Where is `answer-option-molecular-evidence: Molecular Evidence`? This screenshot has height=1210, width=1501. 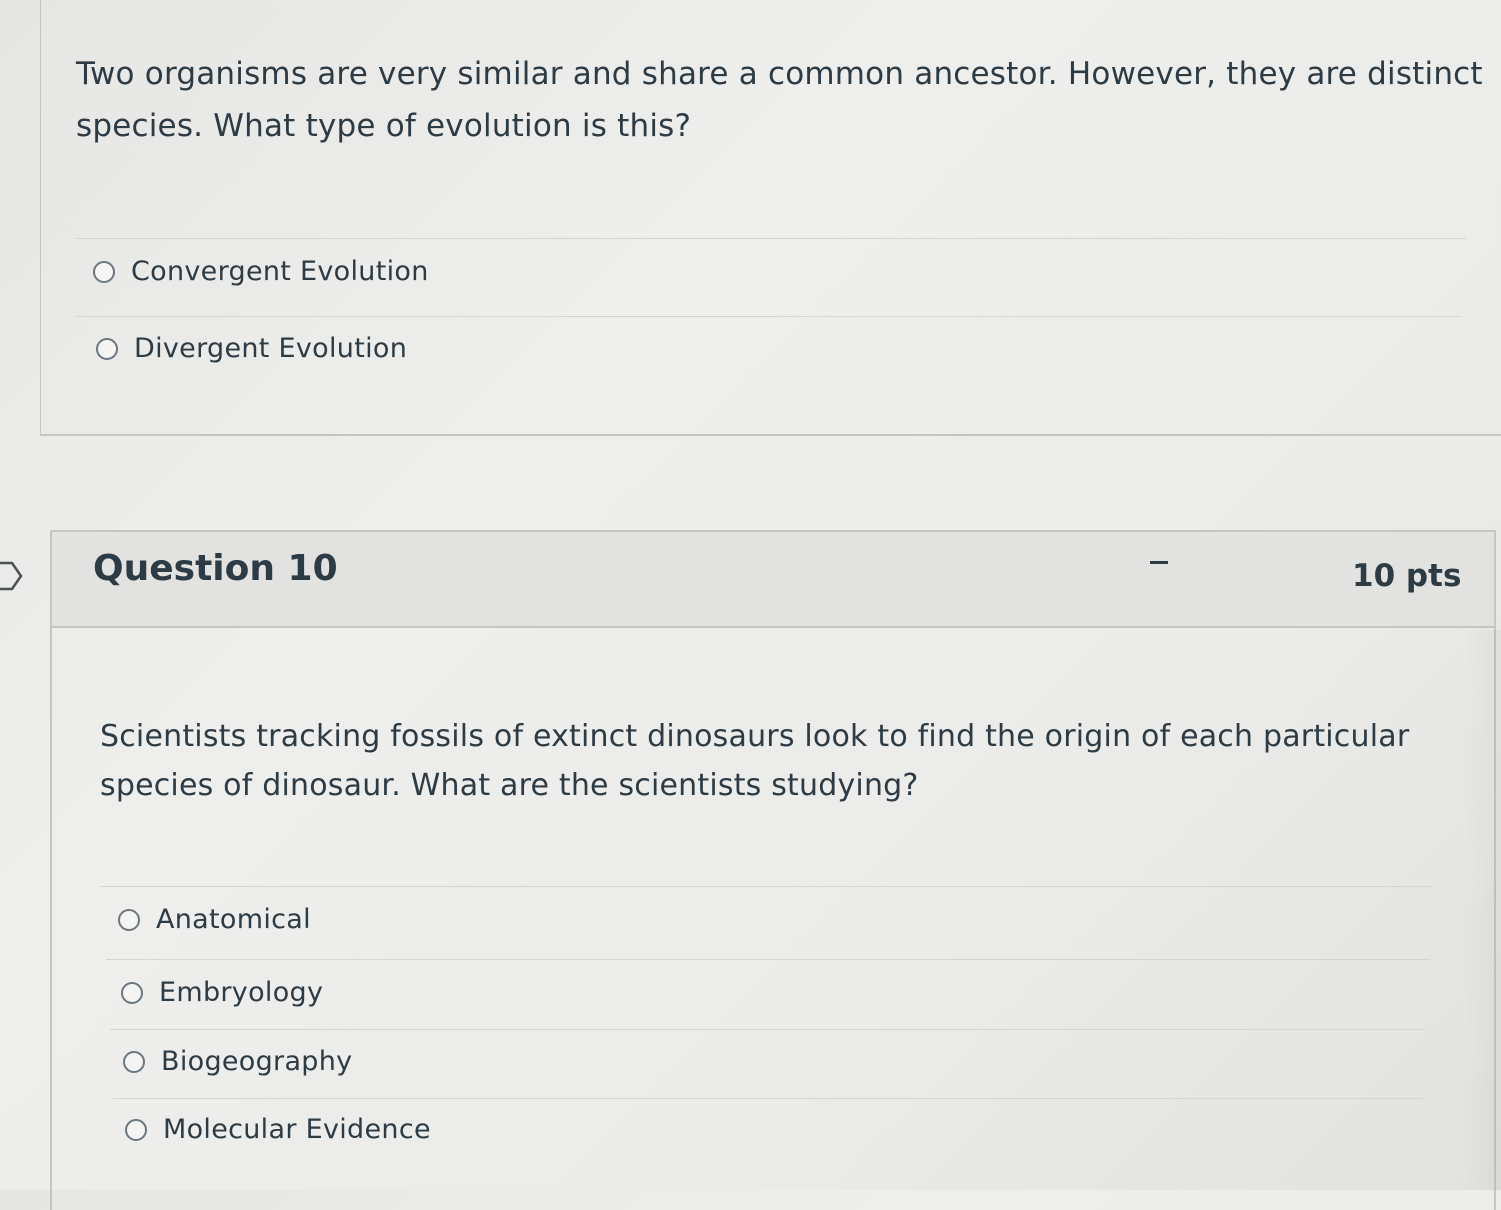
answer-option-molecular-evidence: Molecular Evidence is located at coordinates (278, 1129).